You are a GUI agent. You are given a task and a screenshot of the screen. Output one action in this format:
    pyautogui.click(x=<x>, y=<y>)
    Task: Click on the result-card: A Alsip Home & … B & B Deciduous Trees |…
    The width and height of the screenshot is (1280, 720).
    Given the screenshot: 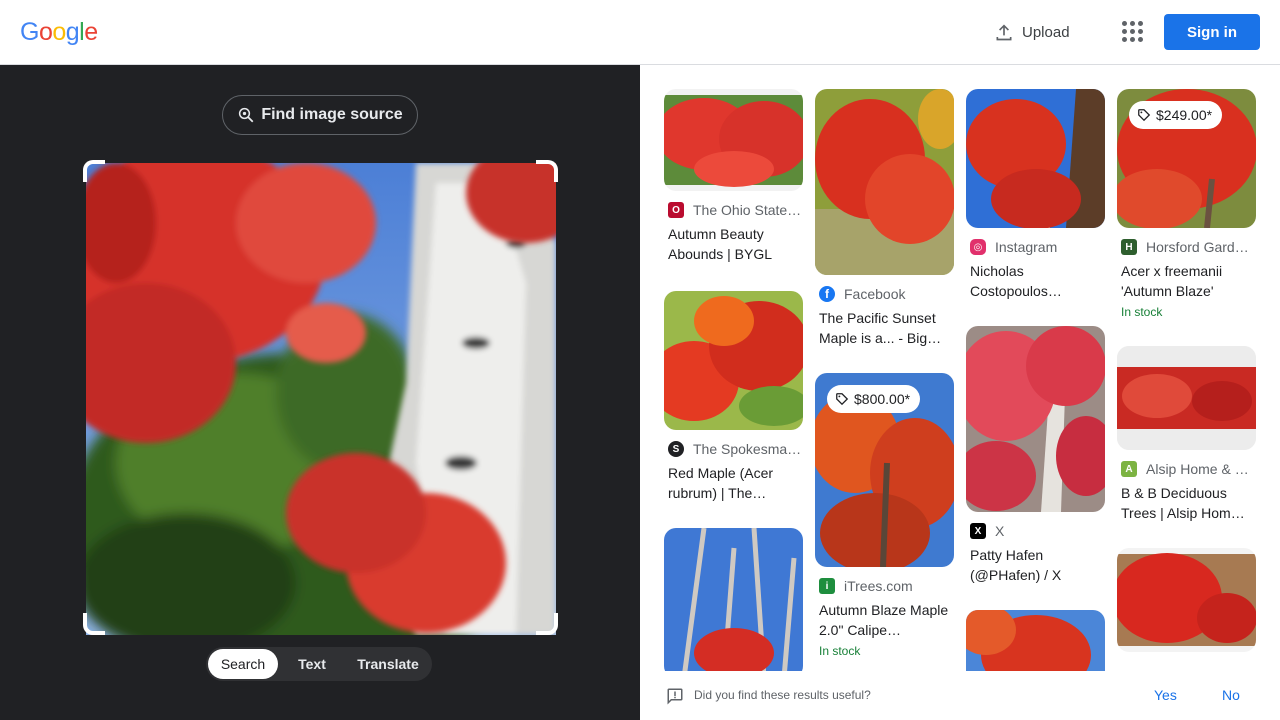 What is the action you would take?
    pyautogui.click(x=1186, y=434)
    